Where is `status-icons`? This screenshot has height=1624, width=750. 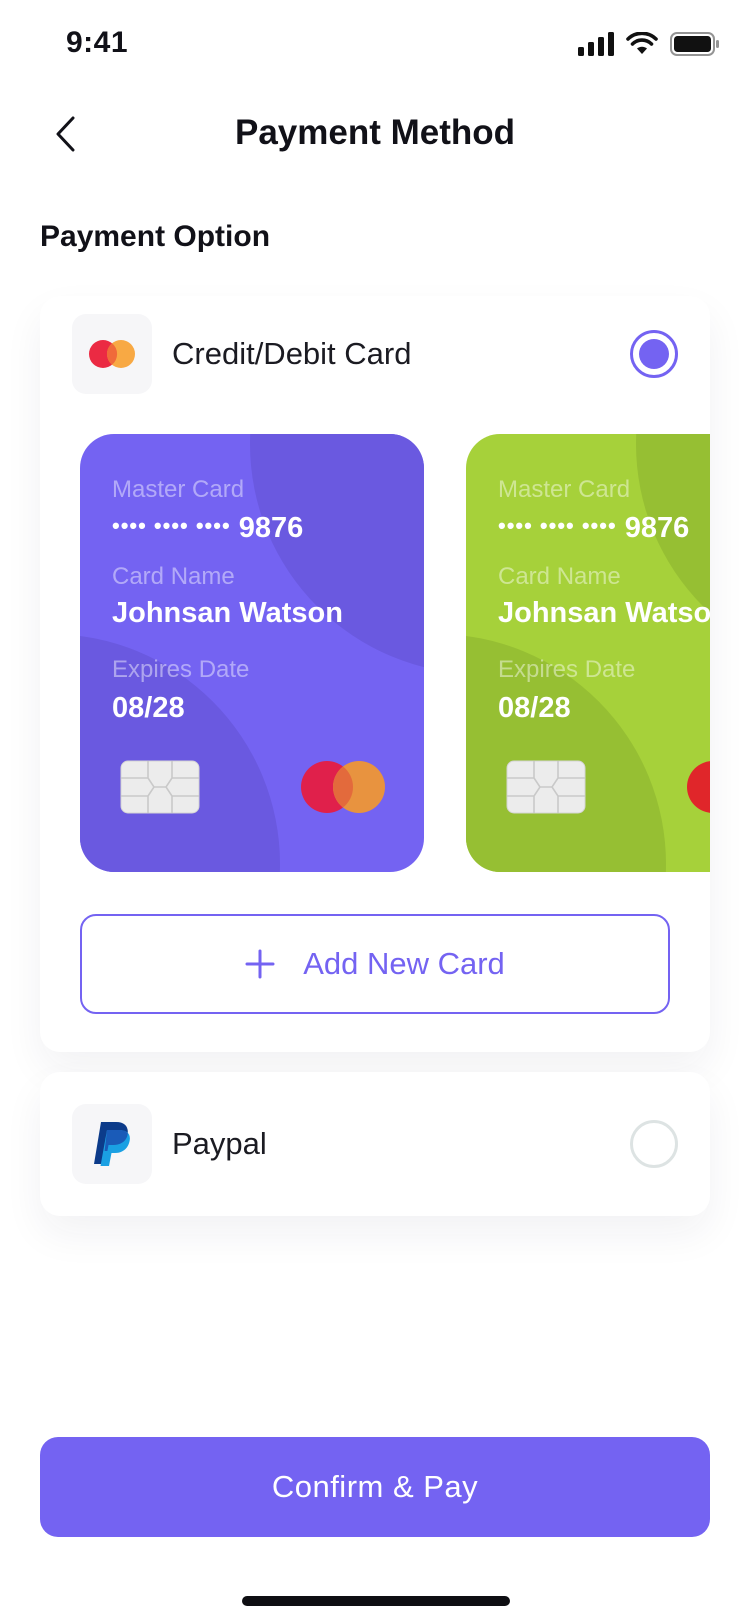
status-icons is located at coordinates (649, 44).